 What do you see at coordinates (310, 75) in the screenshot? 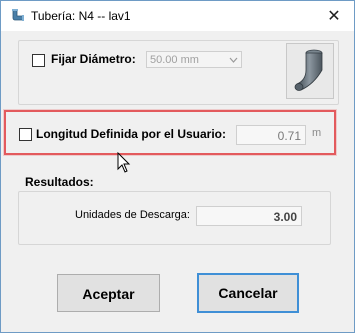
I see `pipe-elbow-icon` at bounding box center [310, 75].